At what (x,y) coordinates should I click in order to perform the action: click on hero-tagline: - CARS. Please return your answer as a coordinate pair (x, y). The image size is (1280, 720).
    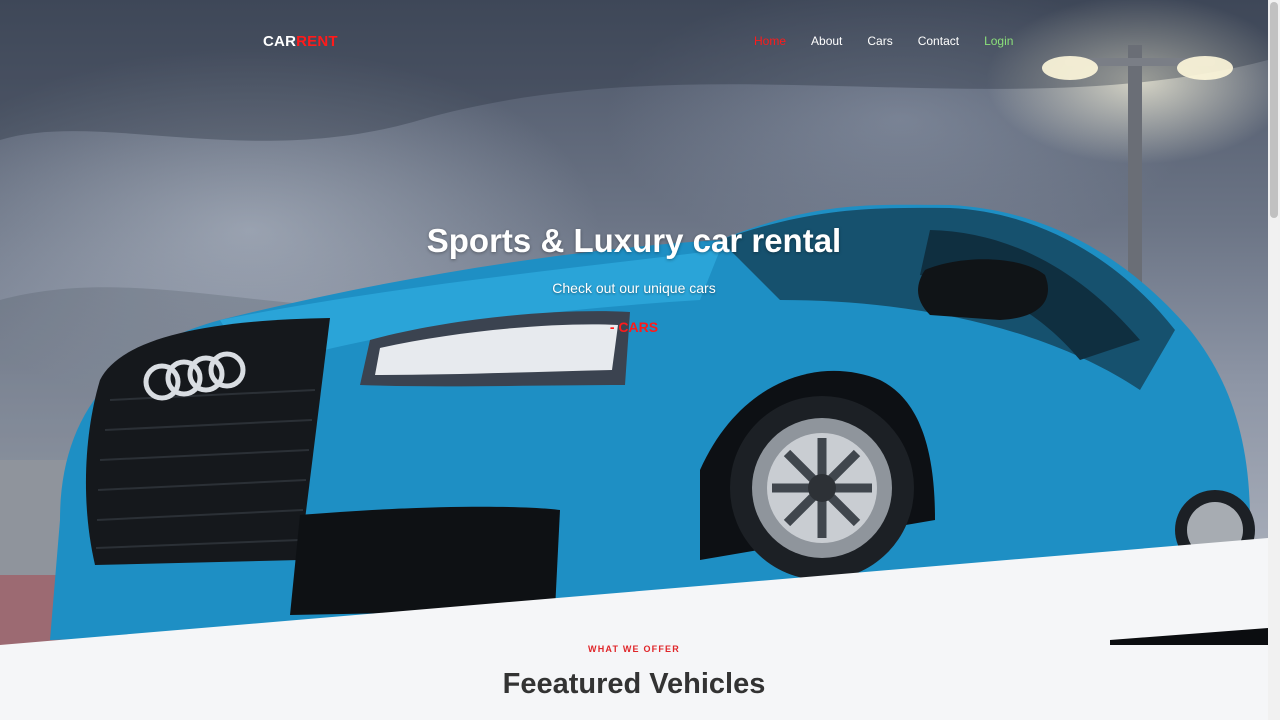
    Looking at the image, I should click on (634, 327).